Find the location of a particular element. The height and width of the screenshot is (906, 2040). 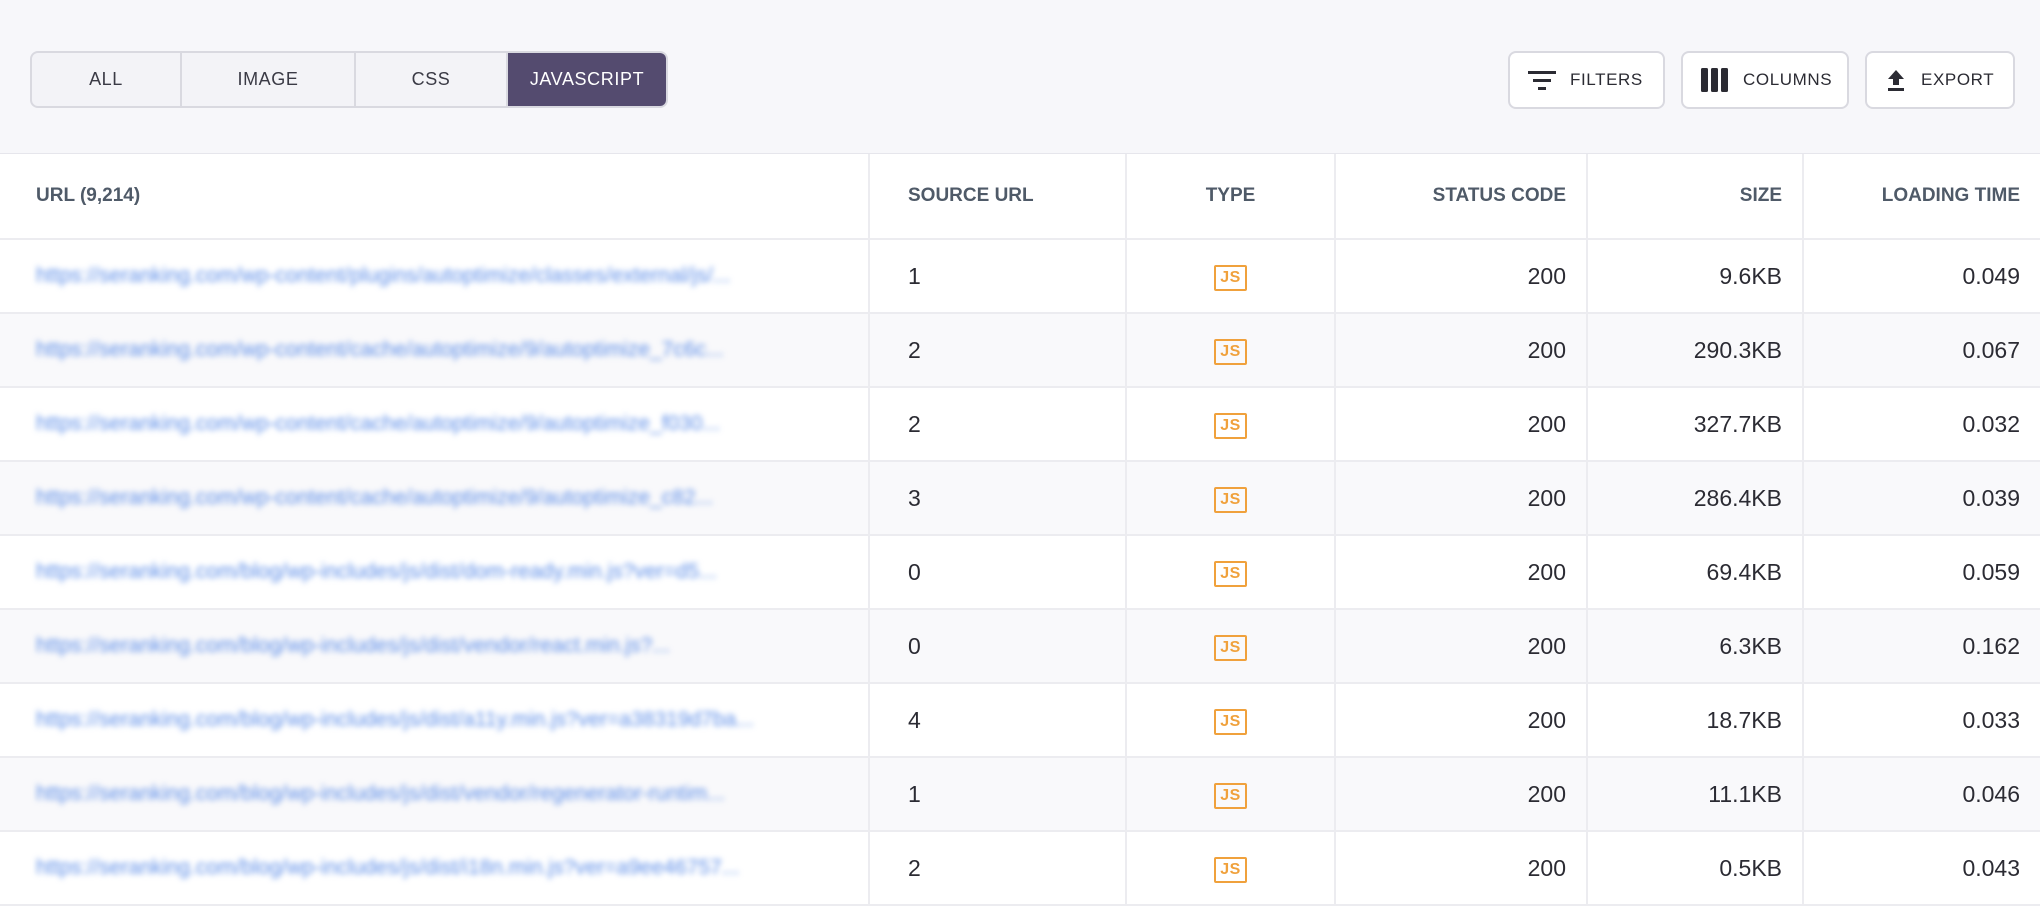

loading-time-cell: 0.046 is located at coordinates (1921, 794).